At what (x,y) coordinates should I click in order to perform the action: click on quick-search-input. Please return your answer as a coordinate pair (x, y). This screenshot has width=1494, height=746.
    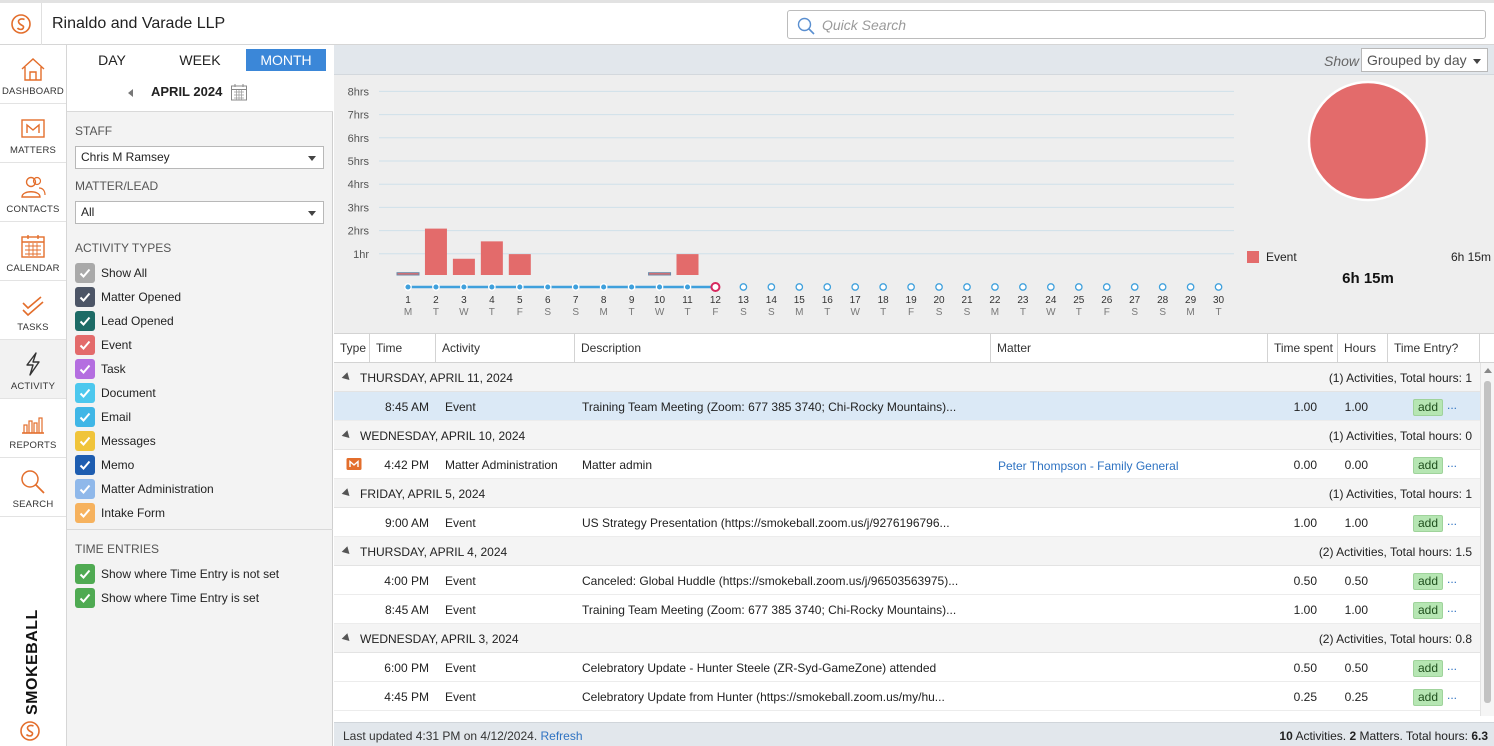
    Looking at the image, I should click on (1142, 24).